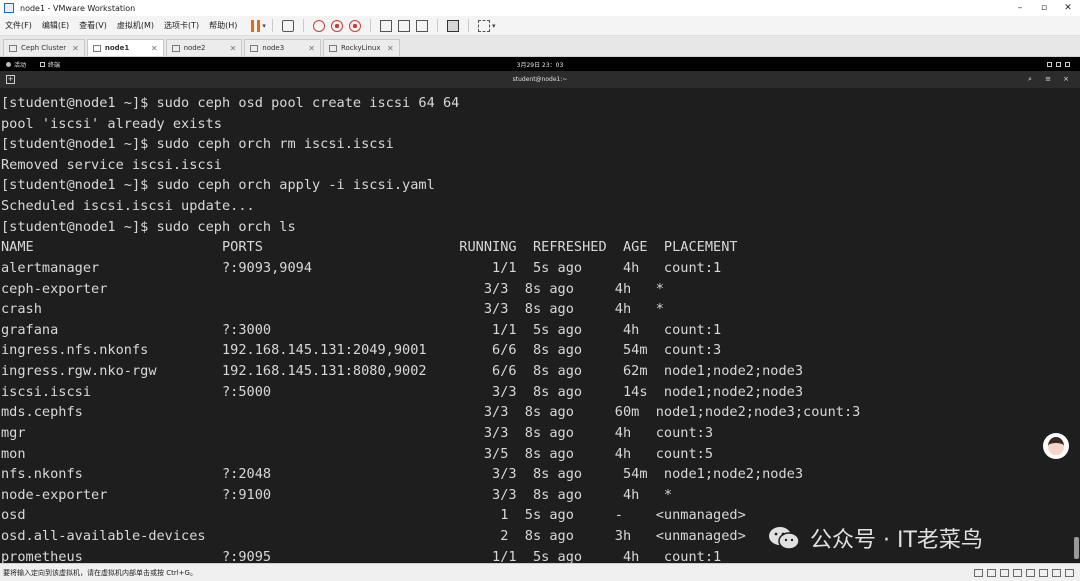 The width and height of the screenshot is (1080, 581). Describe the element at coordinates (318, 25) in the screenshot. I see `snapshot-history-icon` at that location.